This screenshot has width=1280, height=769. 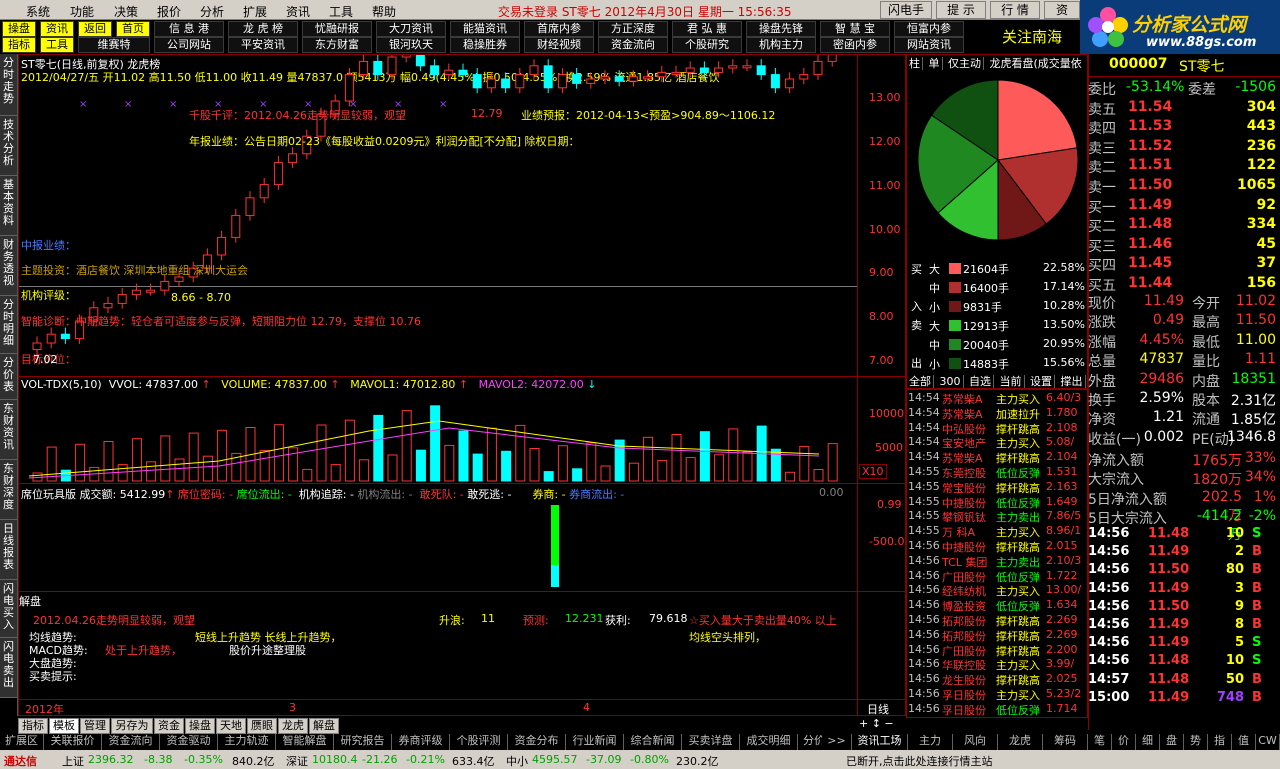 I want to click on quote-tab: 势, so click(x=1196, y=742).